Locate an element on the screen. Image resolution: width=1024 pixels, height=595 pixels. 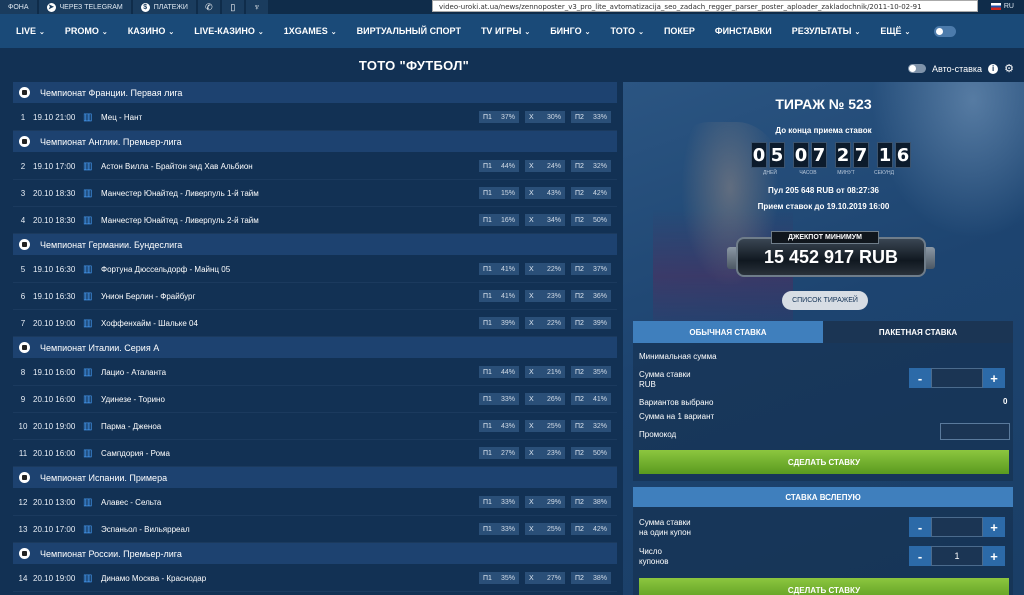
outcome-p1: П1 27% is located at coordinates (499, 453).